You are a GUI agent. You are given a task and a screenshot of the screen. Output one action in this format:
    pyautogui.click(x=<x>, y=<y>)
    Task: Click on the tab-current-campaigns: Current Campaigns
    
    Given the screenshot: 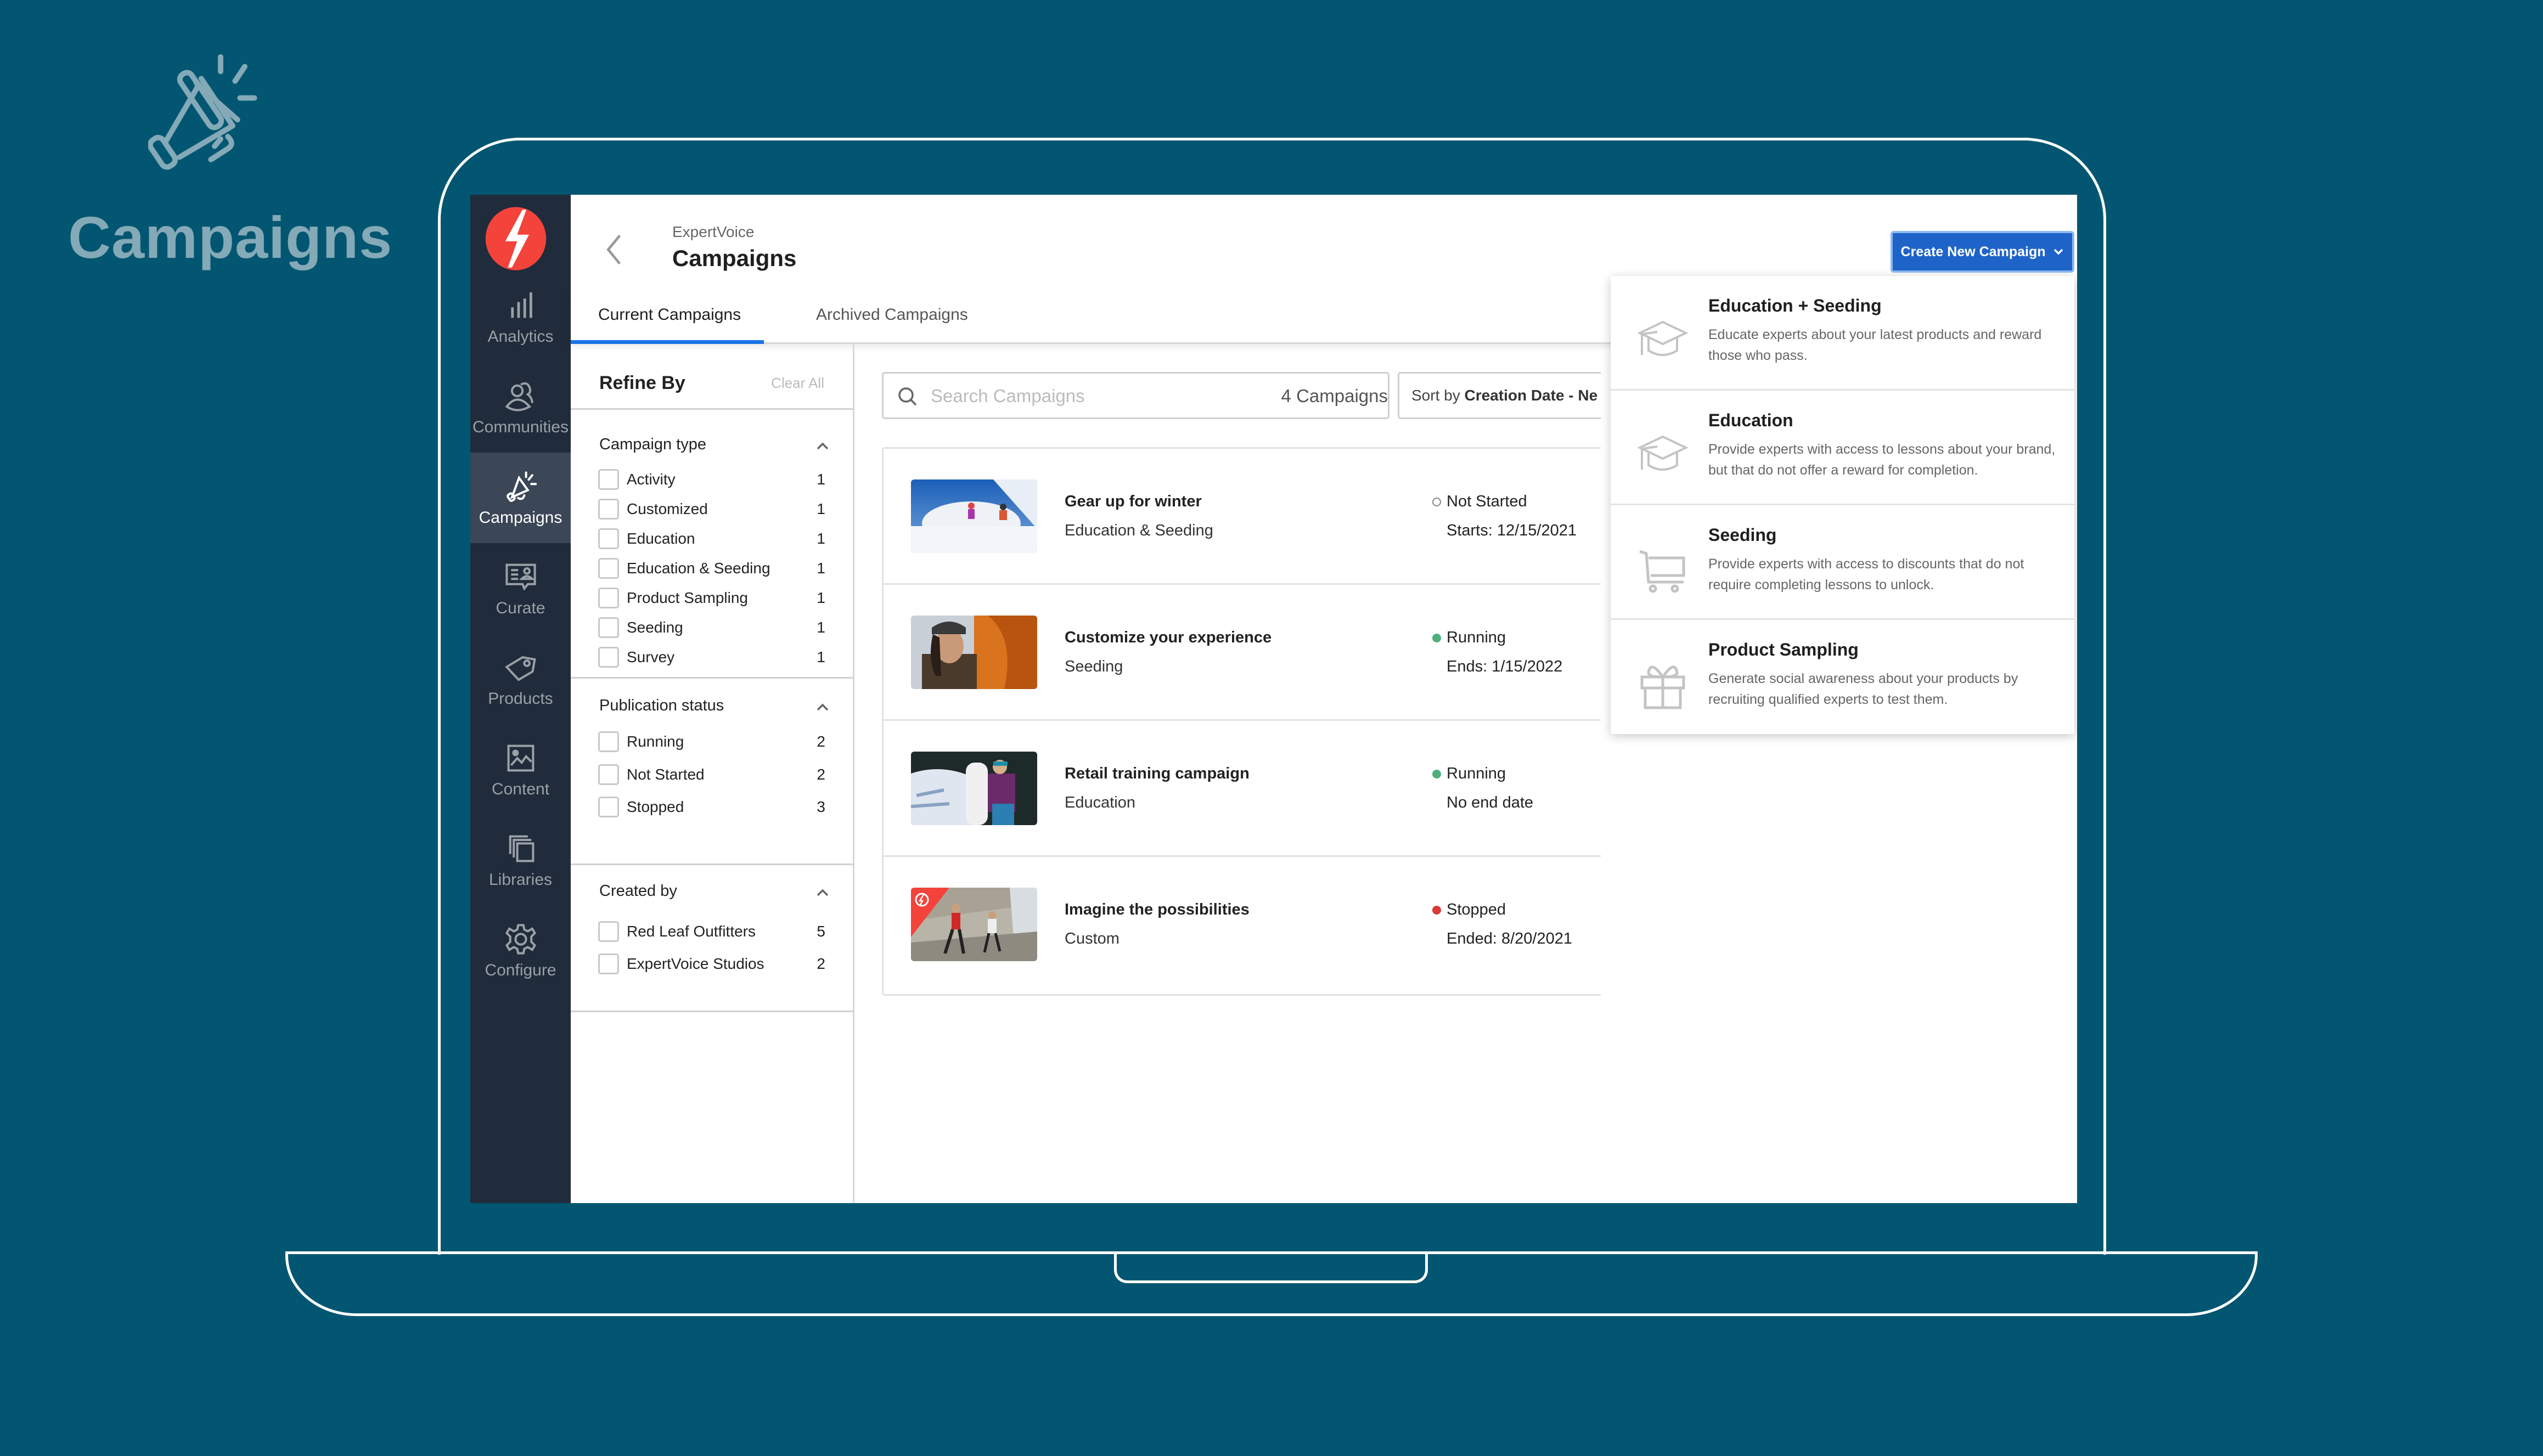 What is the action you would take?
    pyautogui.click(x=669, y=315)
    